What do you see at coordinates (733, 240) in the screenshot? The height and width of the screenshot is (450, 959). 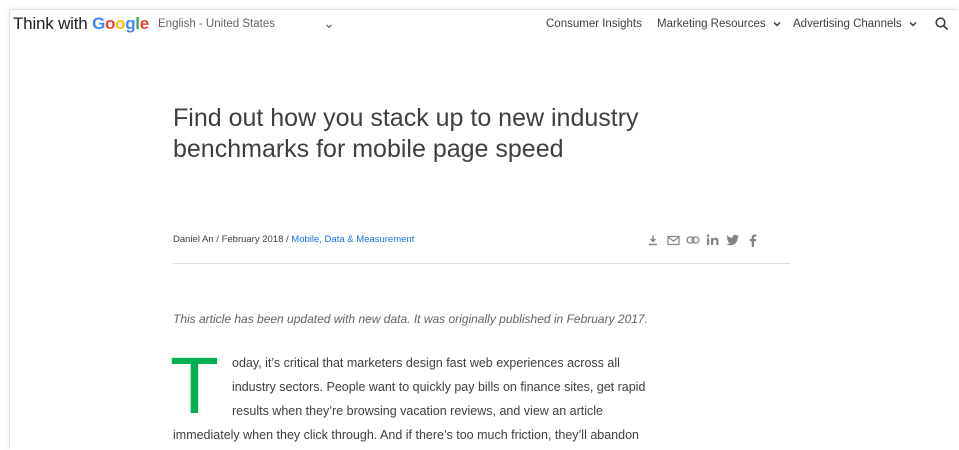 I see `twitter-icon` at bounding box center [733, 240].